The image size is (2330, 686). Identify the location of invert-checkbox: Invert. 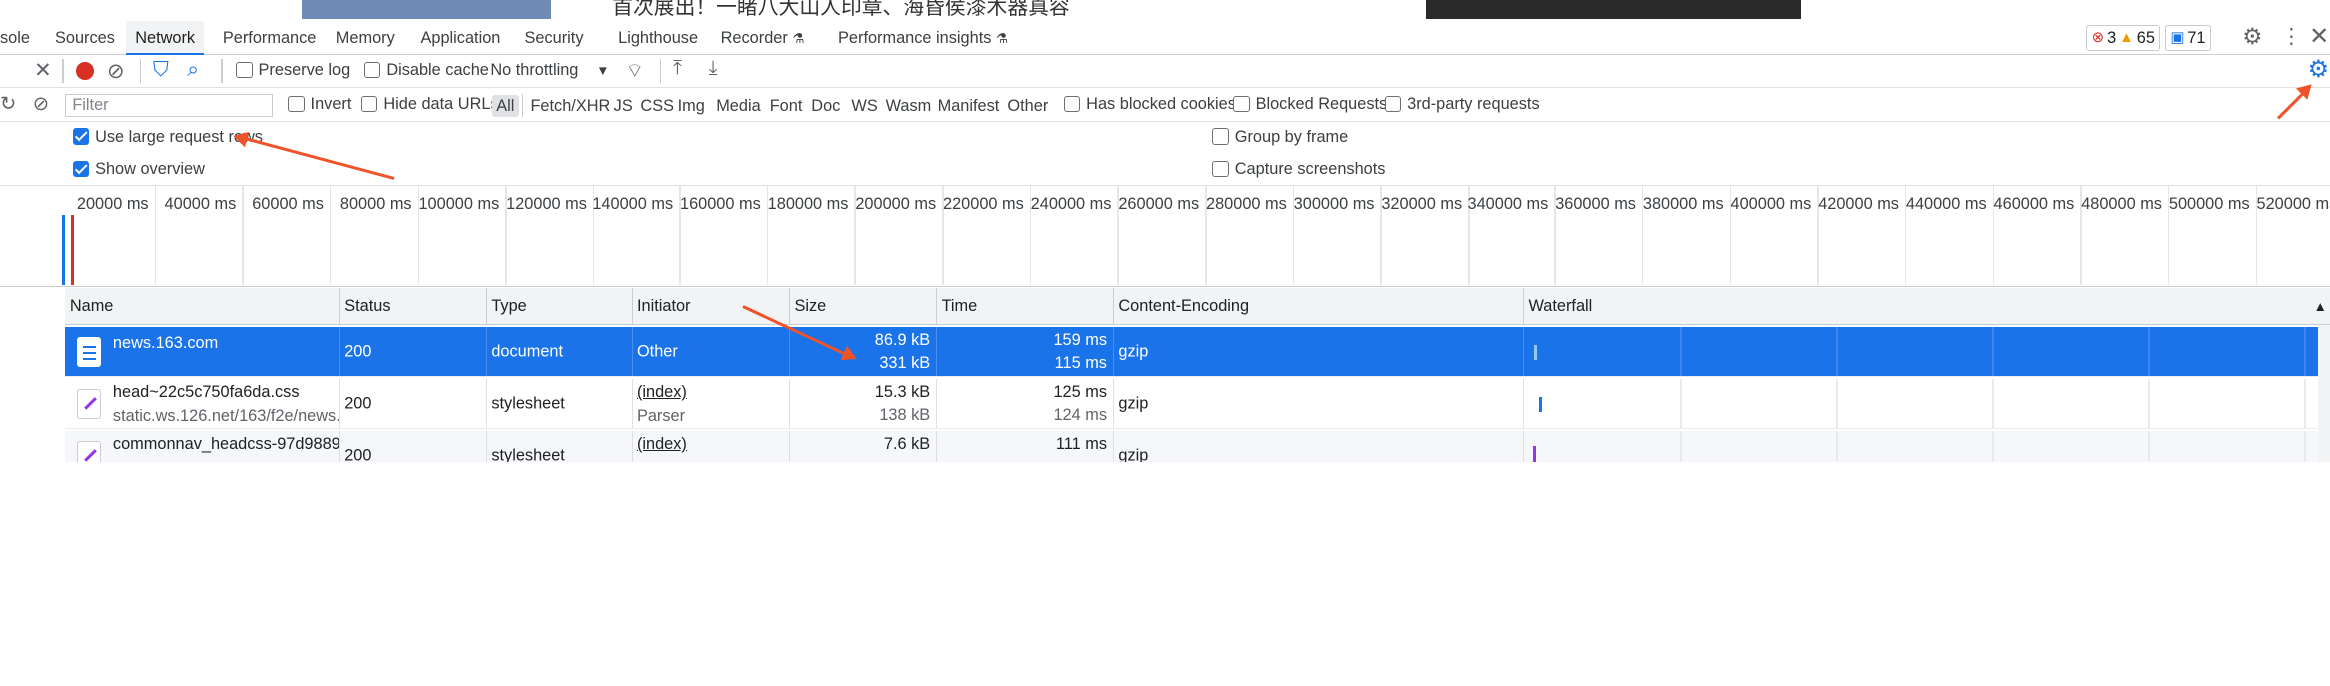
(319, 104).